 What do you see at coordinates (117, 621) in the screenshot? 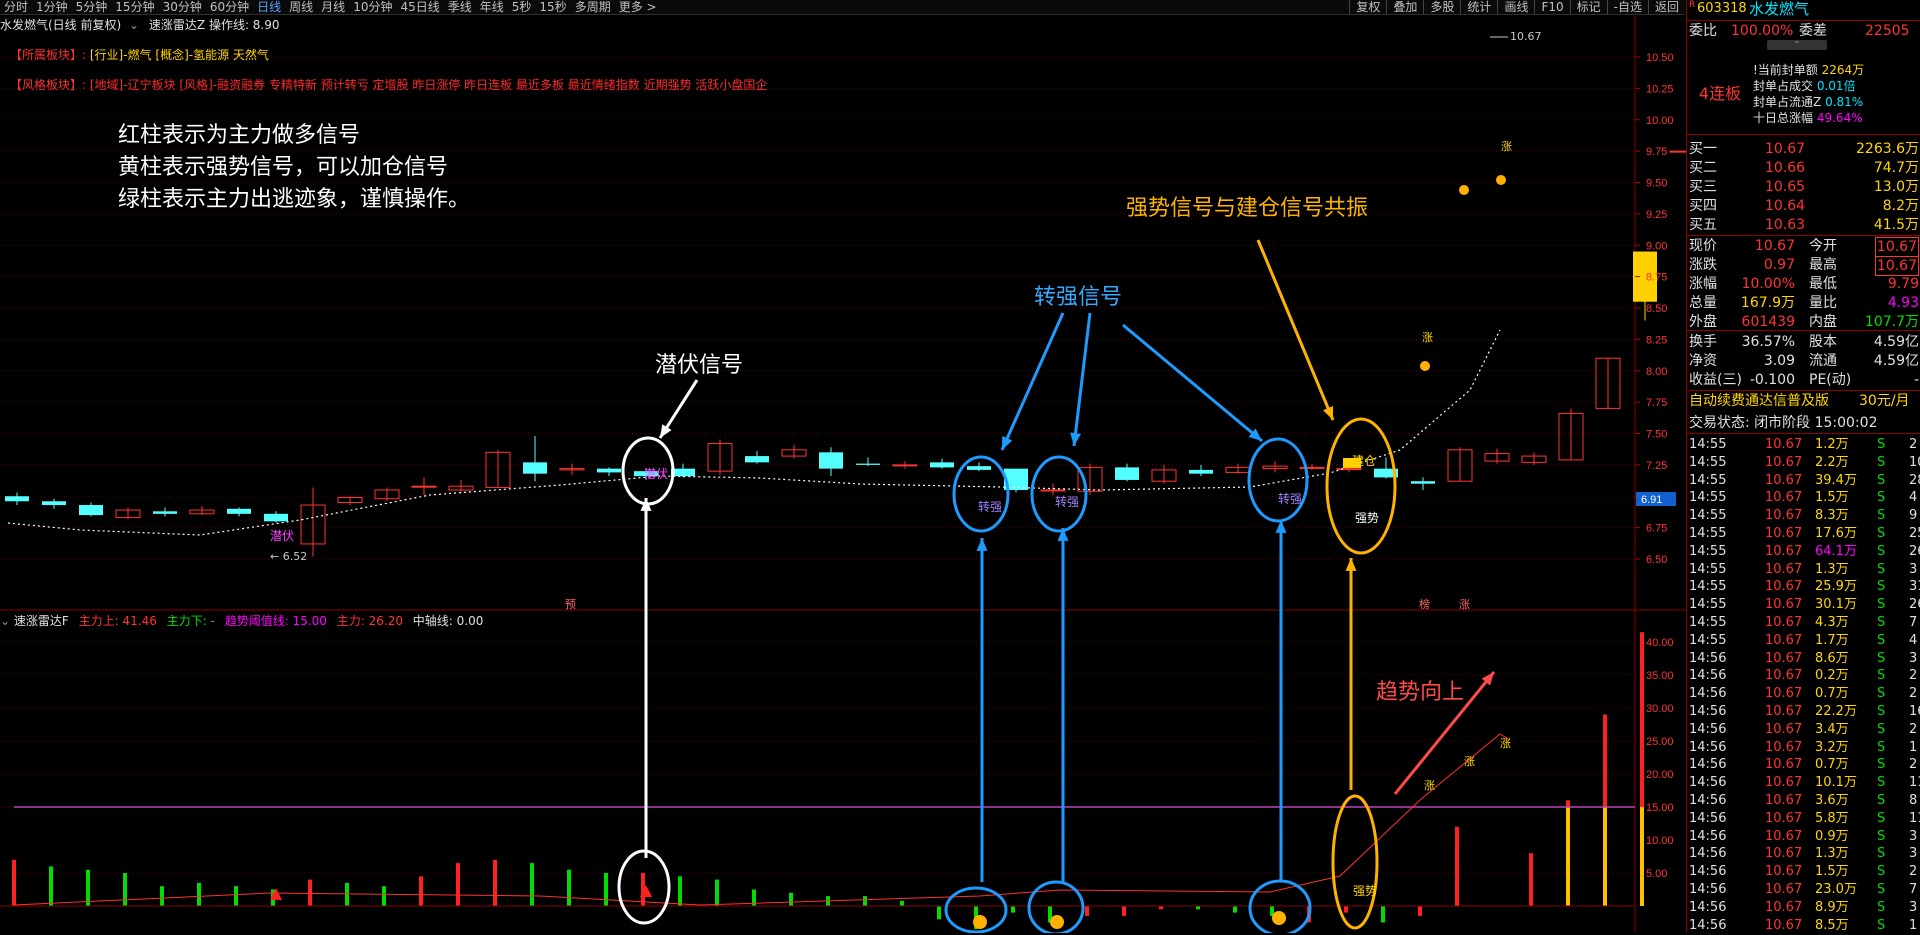
I see `indicator-zl-up: 主力上: 41.46` at bounding box center [117, 621].